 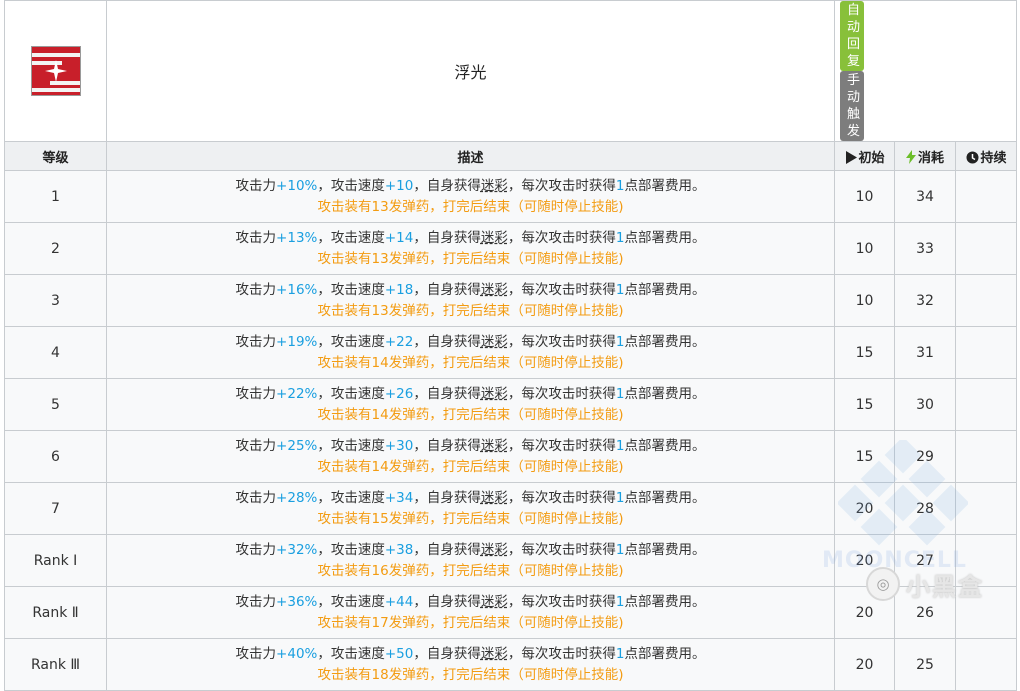 I want to click on dp-amount: 1, so click(x=620, y=653).